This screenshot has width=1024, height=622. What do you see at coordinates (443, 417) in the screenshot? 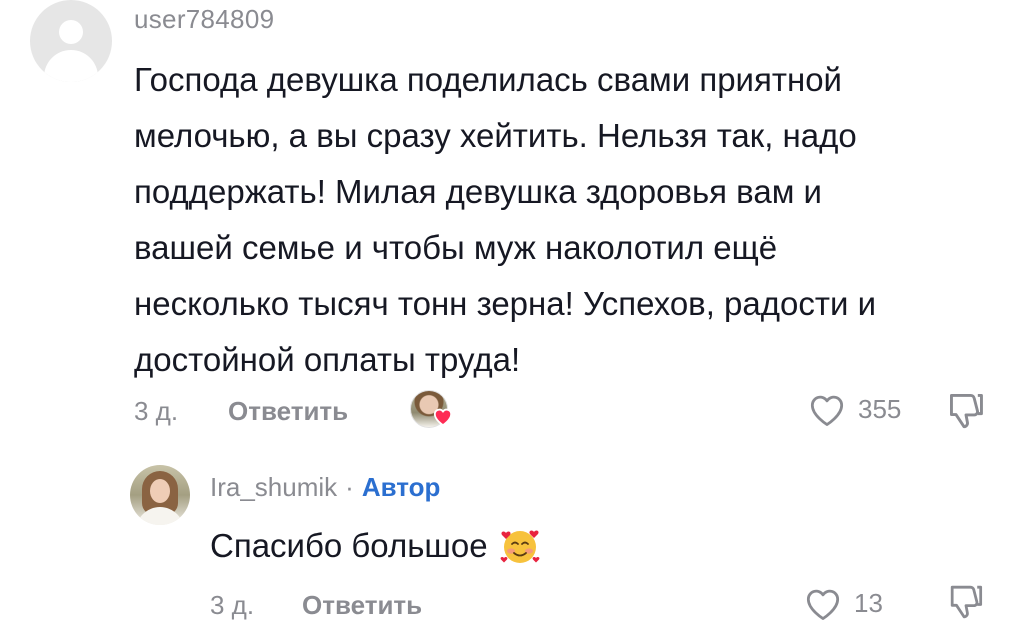
I see `creator-liked-heart-icon` at bounding box center [443, 417].